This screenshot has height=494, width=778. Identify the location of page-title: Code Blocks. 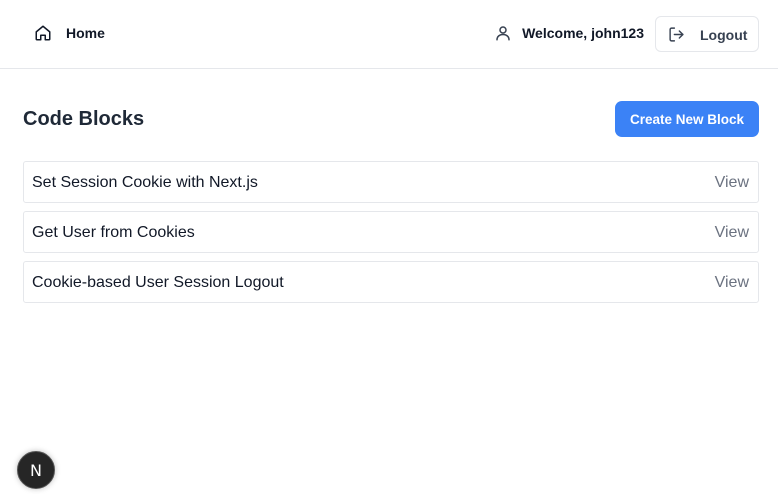
(84, 119).